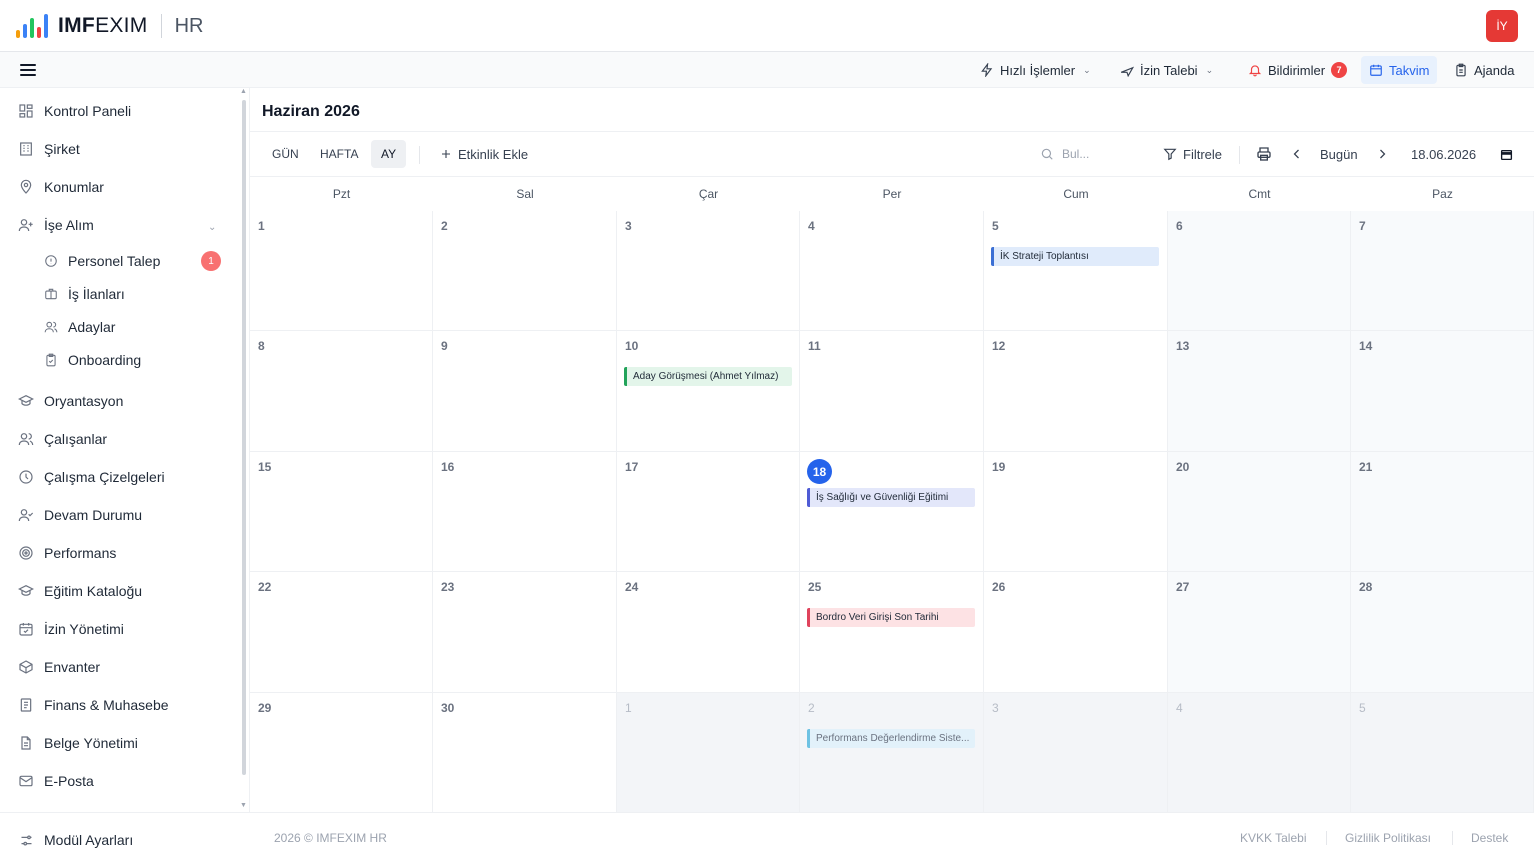 The image size is (1534, 862). I want to click on day-number: 21, so click(1366, 467).